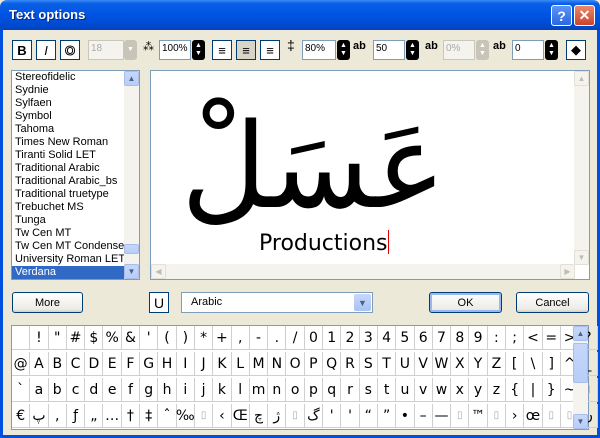 The width and height of the screenshot is (600, 438). What do you see at coordinates (259, 338) in the screenshot?
I see `charmap-cell: -` at bounding box center [259, 338].